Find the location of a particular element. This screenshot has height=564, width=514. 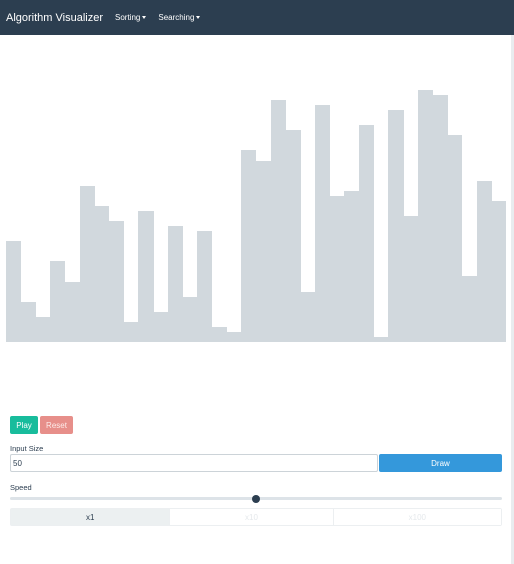

input-size-label: Input Size is located at coordinates (27, 448).